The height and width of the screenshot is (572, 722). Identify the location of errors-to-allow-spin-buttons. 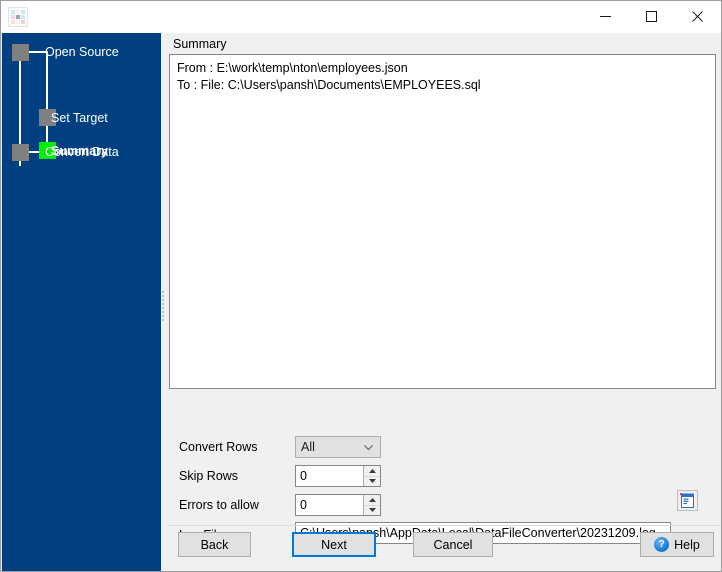
(371, 505).